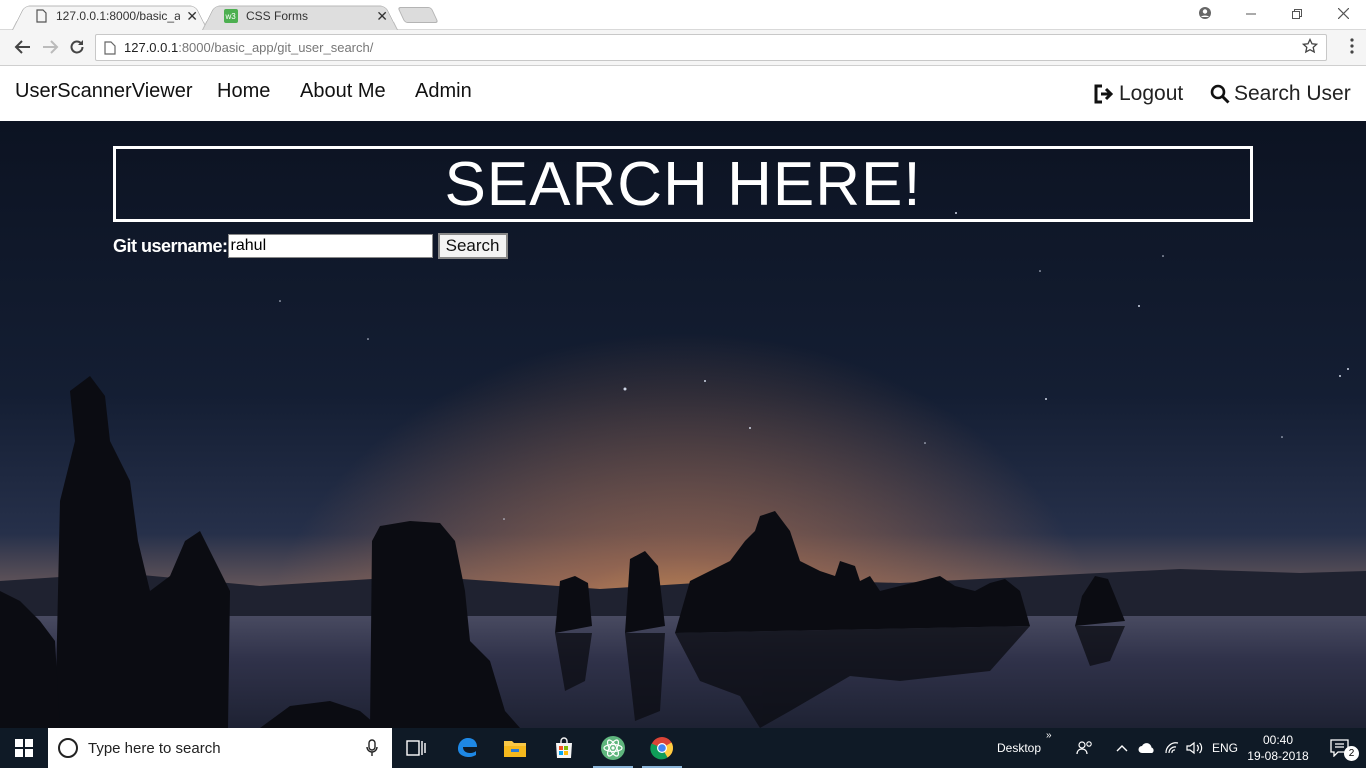 The width and height of the screenshot is (1366, 768). Describe the element at coordinates (1251, 14) in the screenshot. I see `minimize-icon` at that location.